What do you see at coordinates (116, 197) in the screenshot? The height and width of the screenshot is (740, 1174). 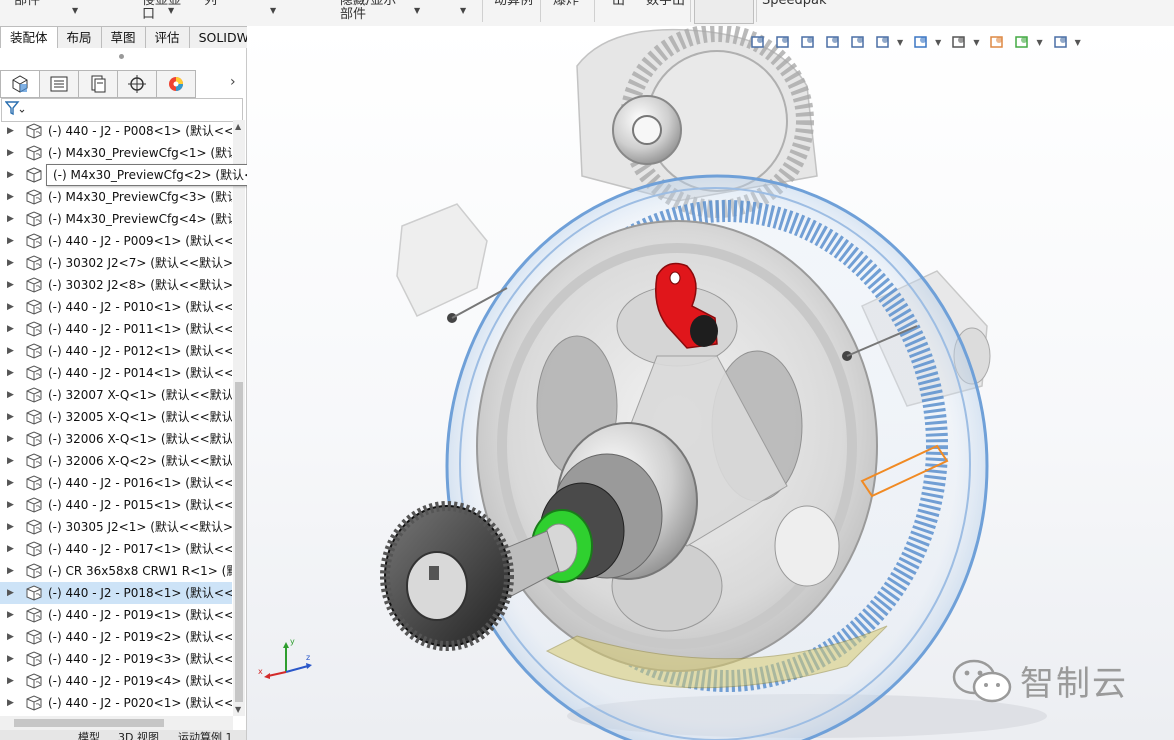 I see `tree-item: ▶ (-) M4x30_PreviewCfg<3> (默认` at bounding box center [116, 197].